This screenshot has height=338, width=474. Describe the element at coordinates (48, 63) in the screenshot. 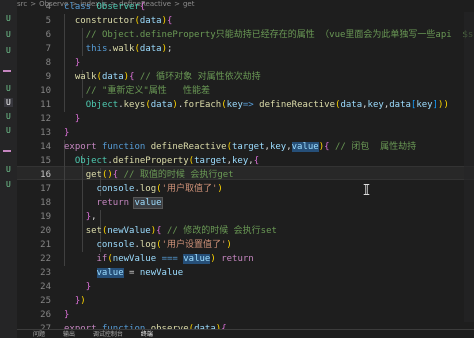

I see `line-number: 8` at that location.